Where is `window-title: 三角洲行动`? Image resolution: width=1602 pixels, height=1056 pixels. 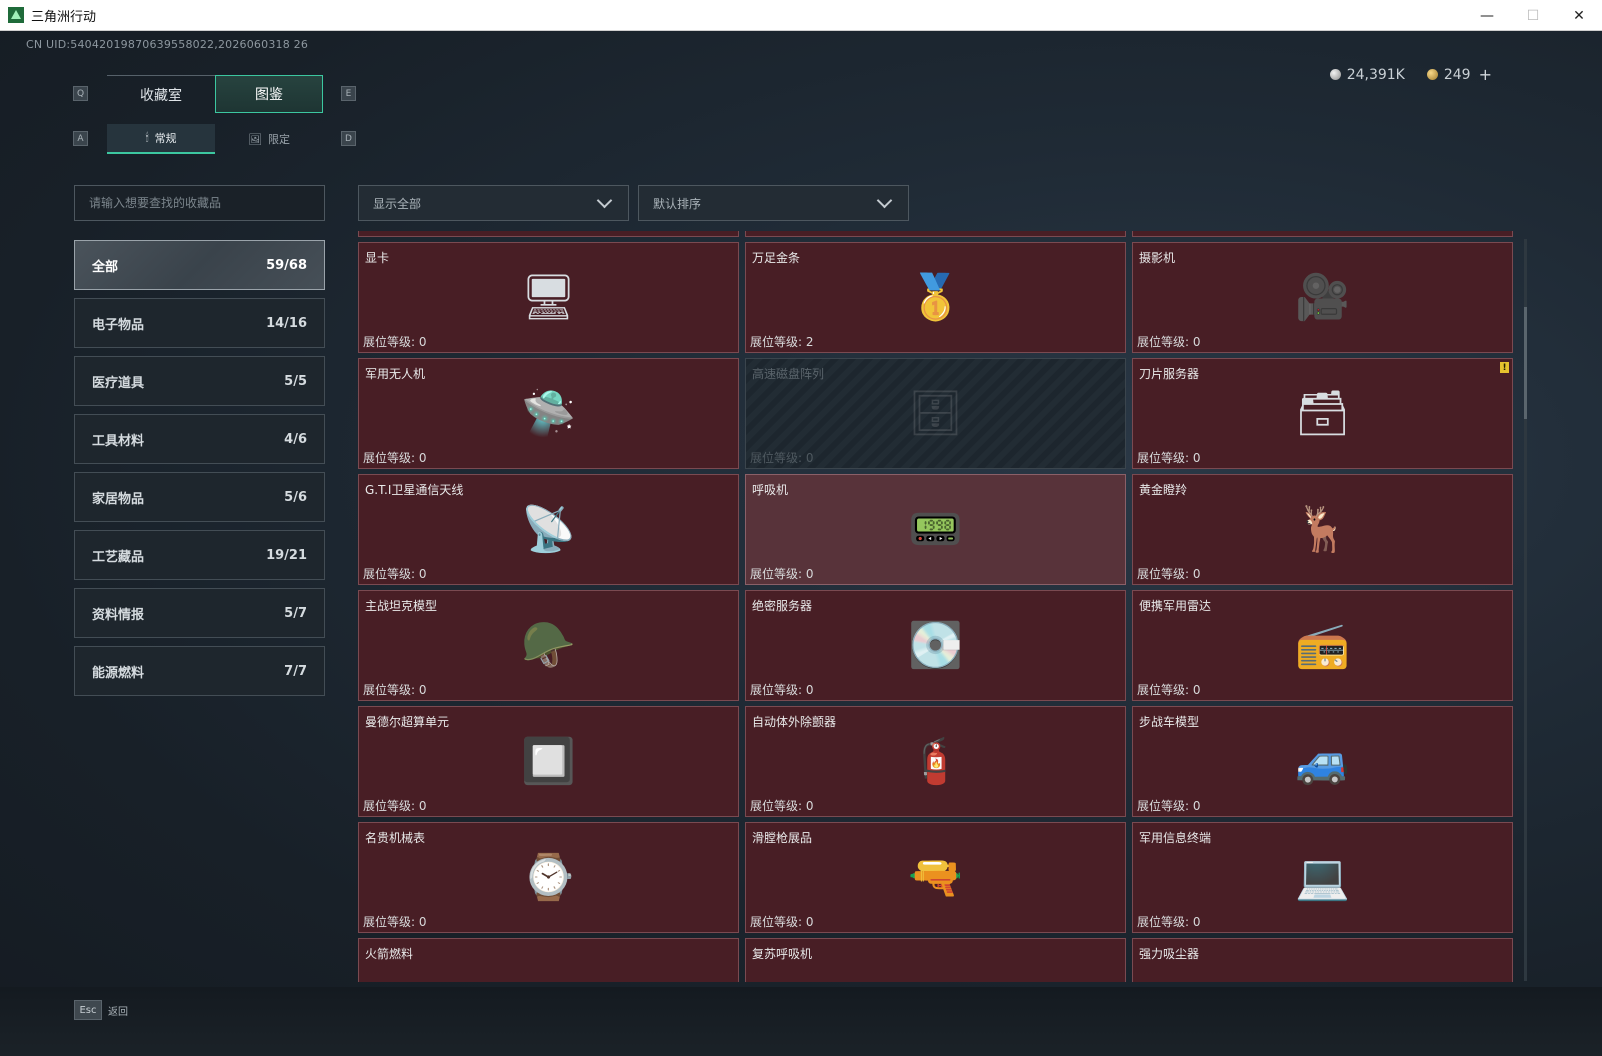 window-title: 三角洲行动 is located at coordinates (64, 17).